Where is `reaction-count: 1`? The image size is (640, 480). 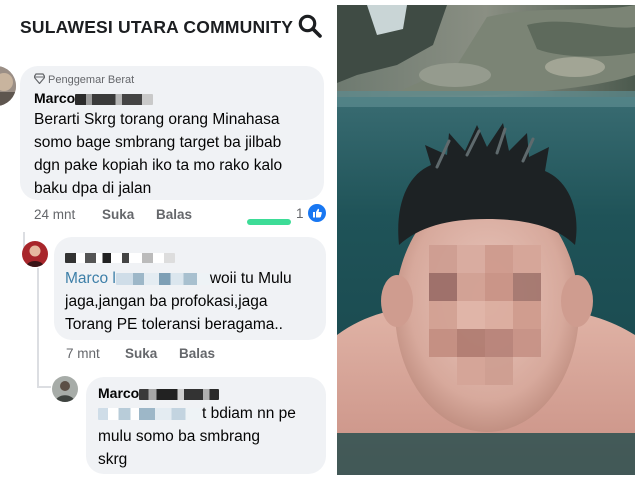 reaction-count: 1 is located at coordinates (300, 213).